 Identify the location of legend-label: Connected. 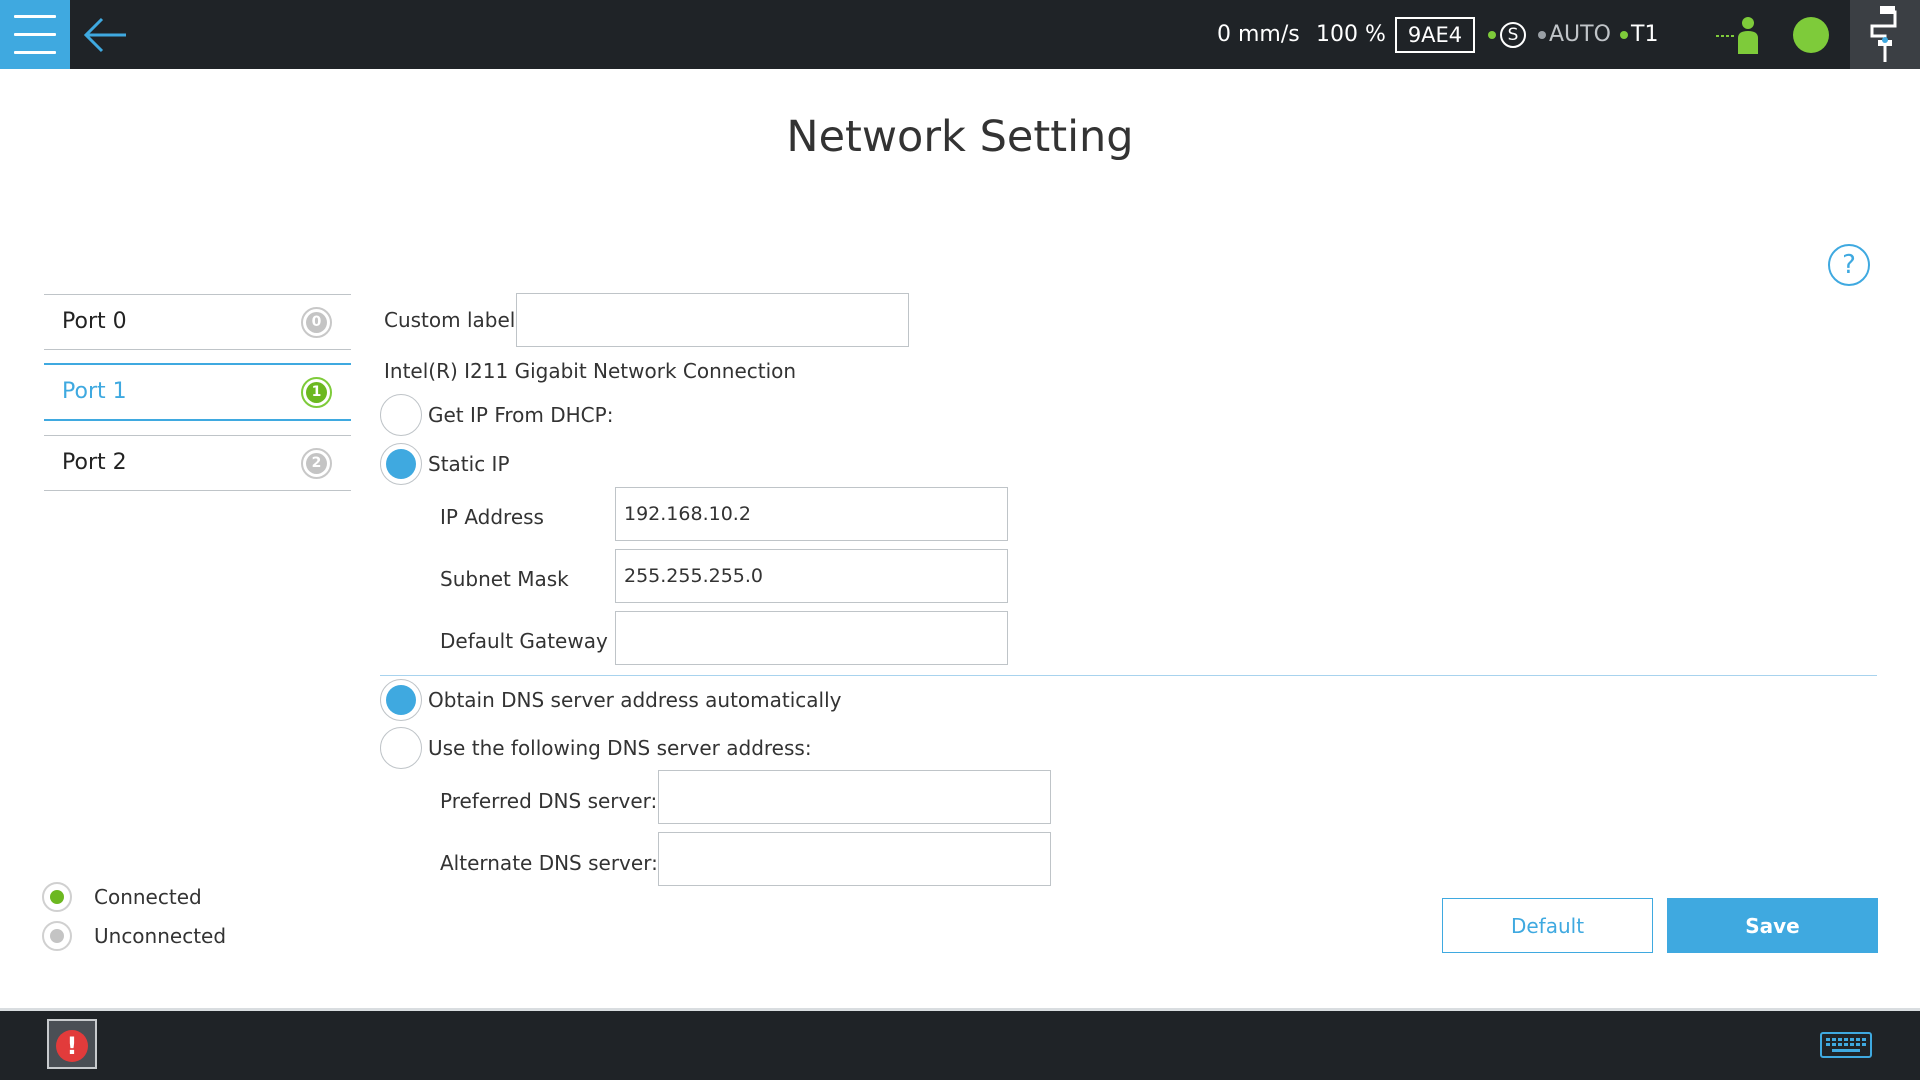
(148, 897).